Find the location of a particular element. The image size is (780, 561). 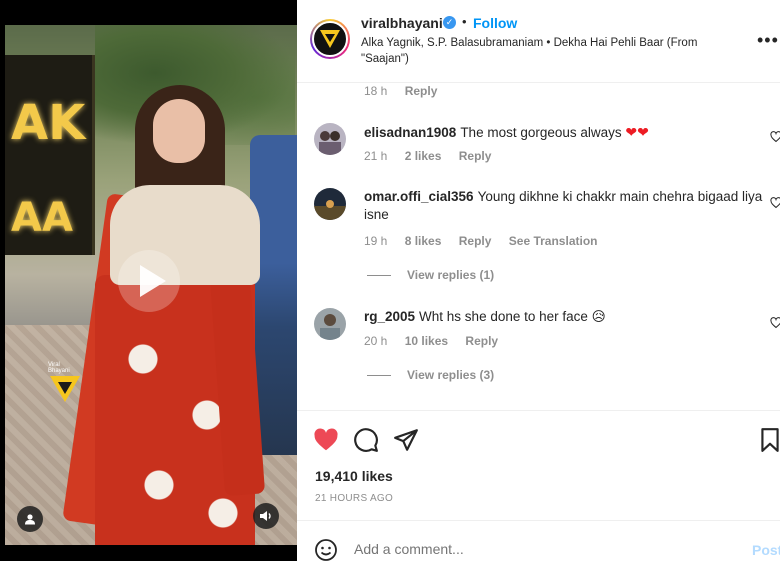

brand-logo-icon is located at coordinates (330, 39).